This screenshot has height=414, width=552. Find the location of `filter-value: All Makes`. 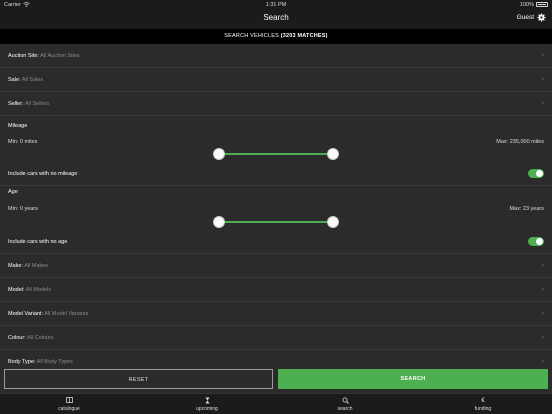

filter-value: All Makes is located at coordinates (36, 266).